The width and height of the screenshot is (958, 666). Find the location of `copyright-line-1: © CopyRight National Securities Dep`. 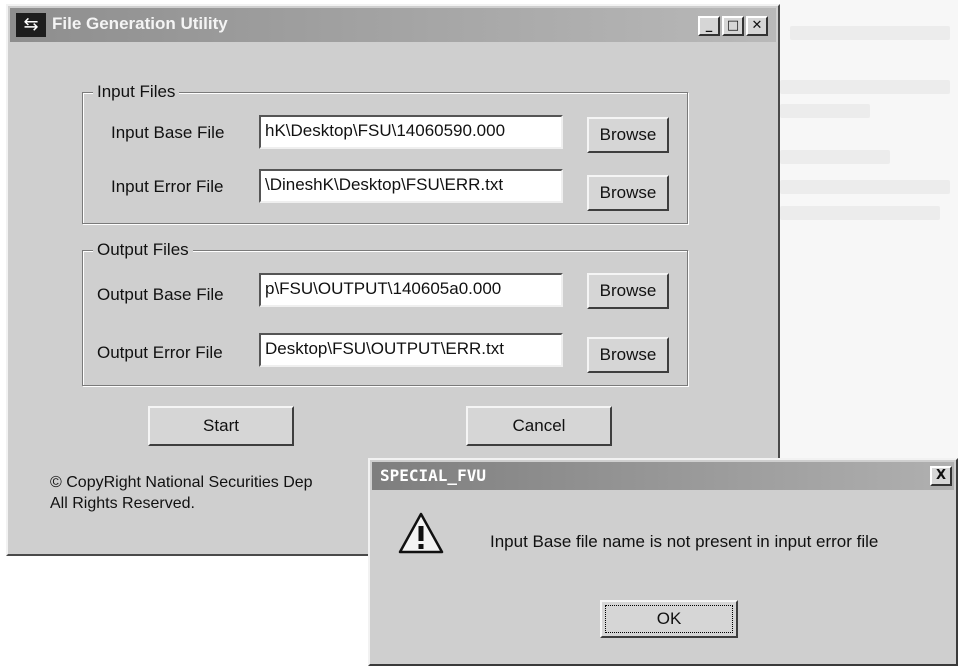

copyright-line-1: © CopyRight National Securities Dep is located at coordinates (181, 482).